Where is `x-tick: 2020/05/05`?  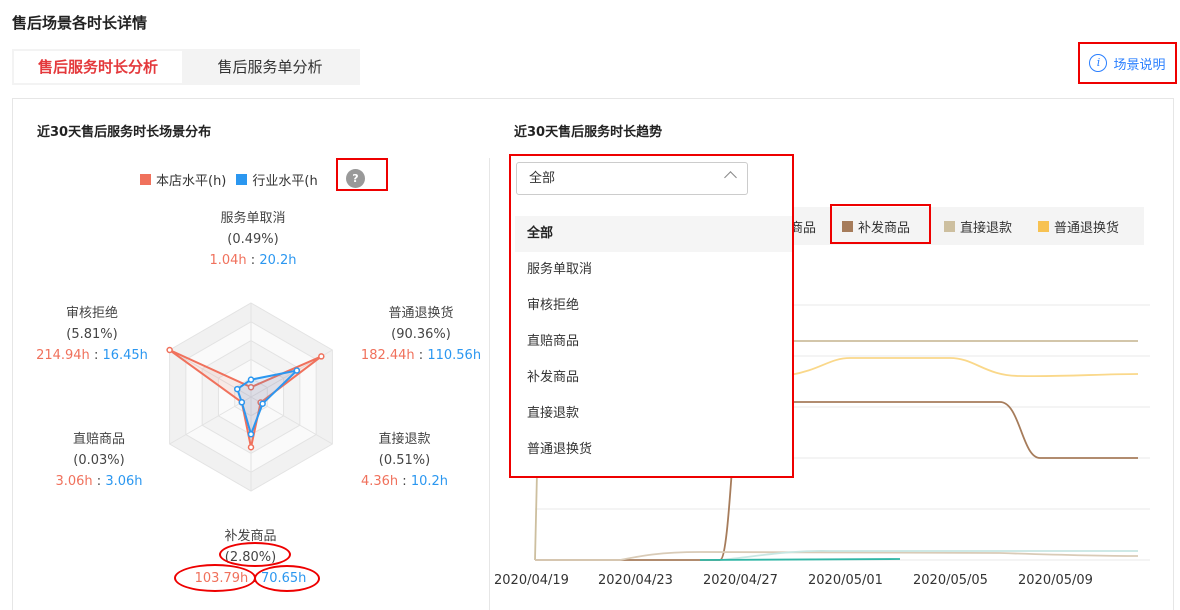
x-tick: 2020/05/05 is located at coordinates (950, 580).